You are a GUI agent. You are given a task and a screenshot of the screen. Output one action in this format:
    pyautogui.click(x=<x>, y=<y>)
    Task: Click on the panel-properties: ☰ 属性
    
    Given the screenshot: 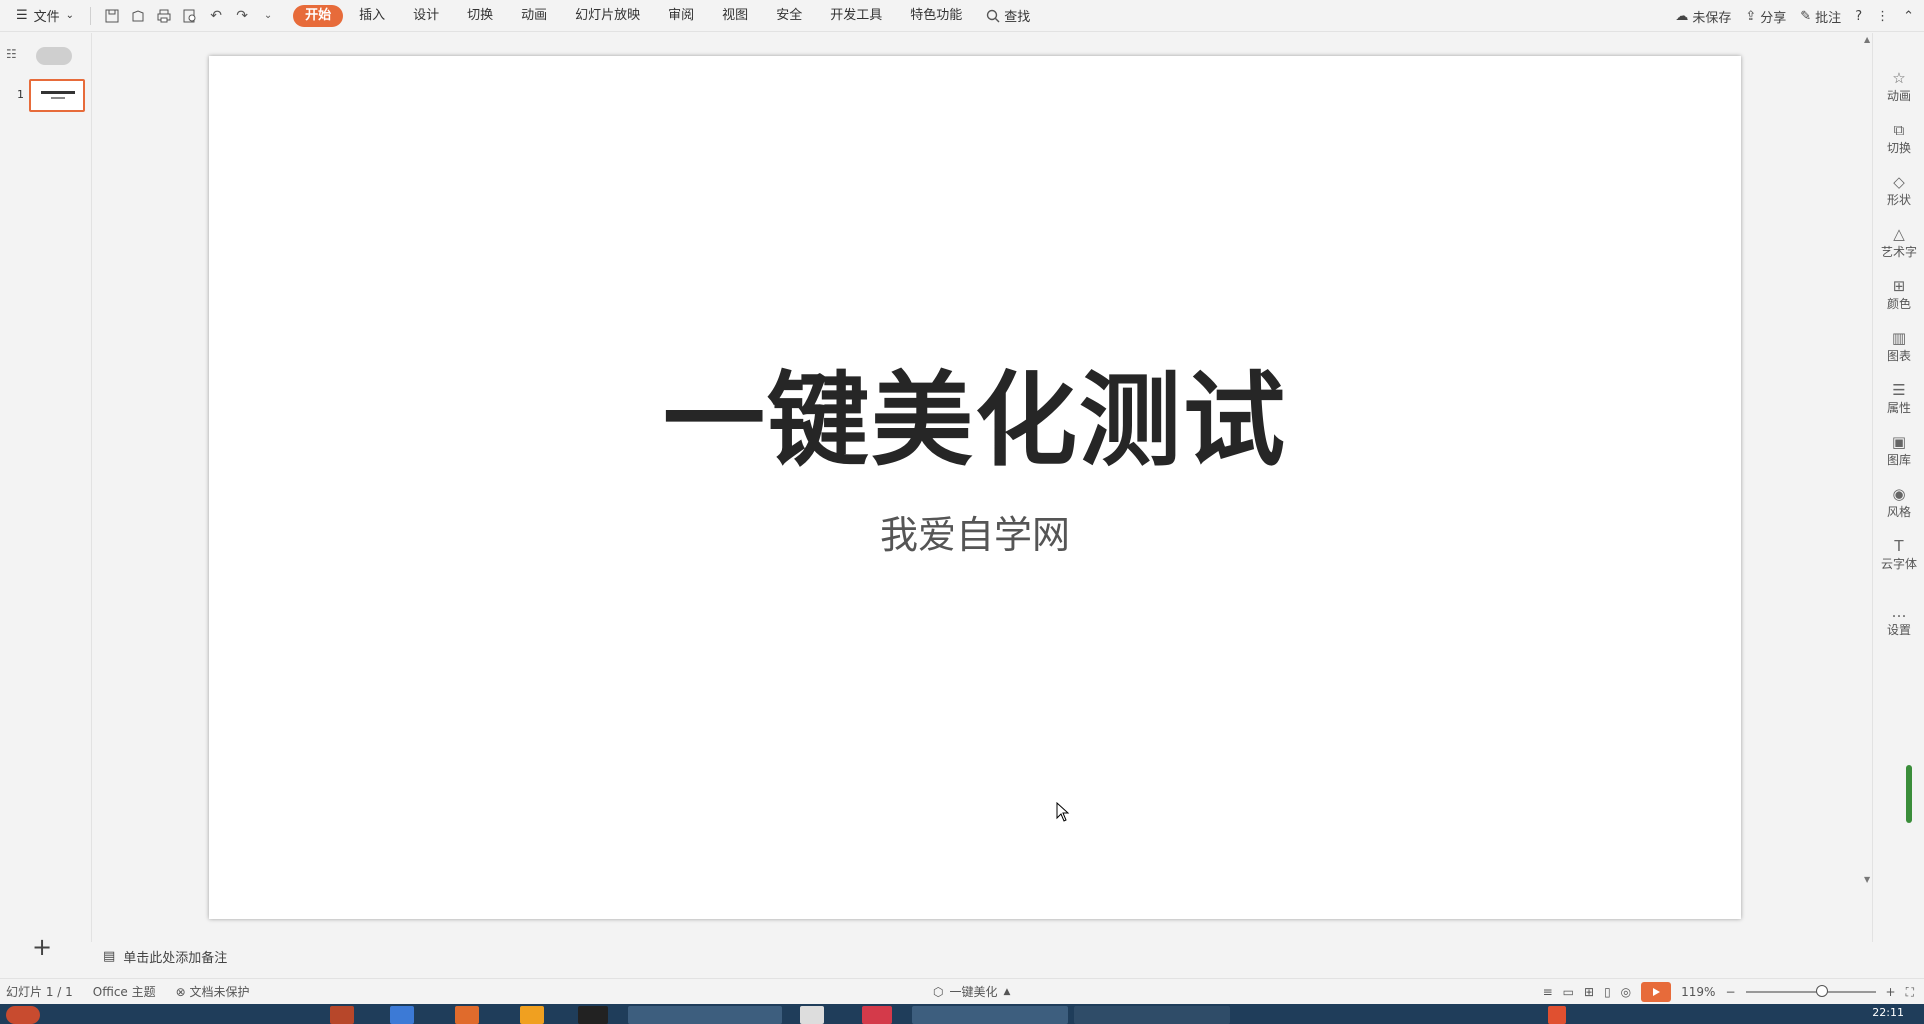 What is the action you would take?
    pyautogui.click(x=1898, y=398)
    